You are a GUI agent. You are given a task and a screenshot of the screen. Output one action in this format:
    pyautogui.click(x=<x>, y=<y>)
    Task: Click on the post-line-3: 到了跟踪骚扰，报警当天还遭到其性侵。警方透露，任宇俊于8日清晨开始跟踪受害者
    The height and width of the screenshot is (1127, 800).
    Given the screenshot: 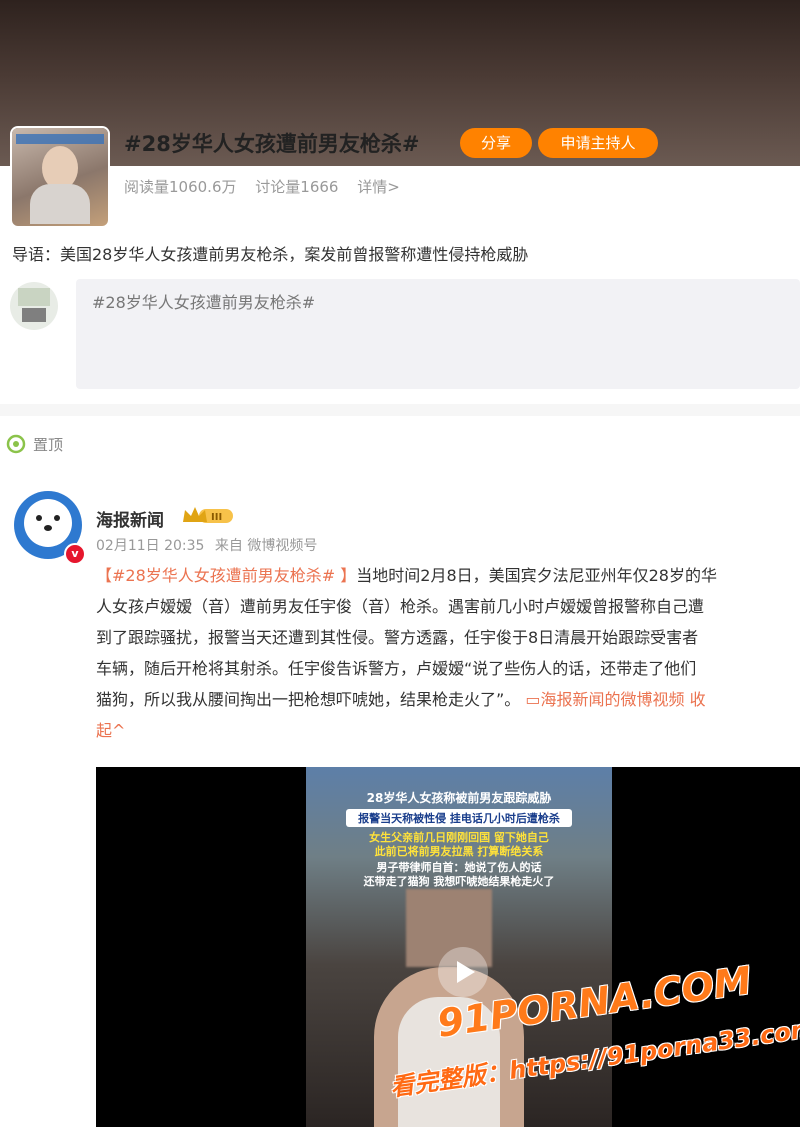 What is the action you would take?
    pyautogui.click(x=397, y=637)
    